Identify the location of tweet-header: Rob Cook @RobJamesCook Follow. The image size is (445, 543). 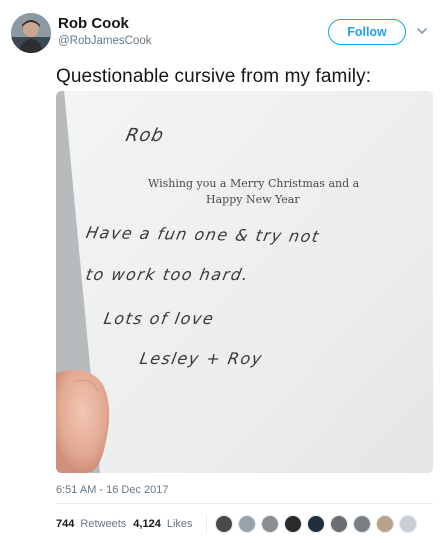
(222, 28).